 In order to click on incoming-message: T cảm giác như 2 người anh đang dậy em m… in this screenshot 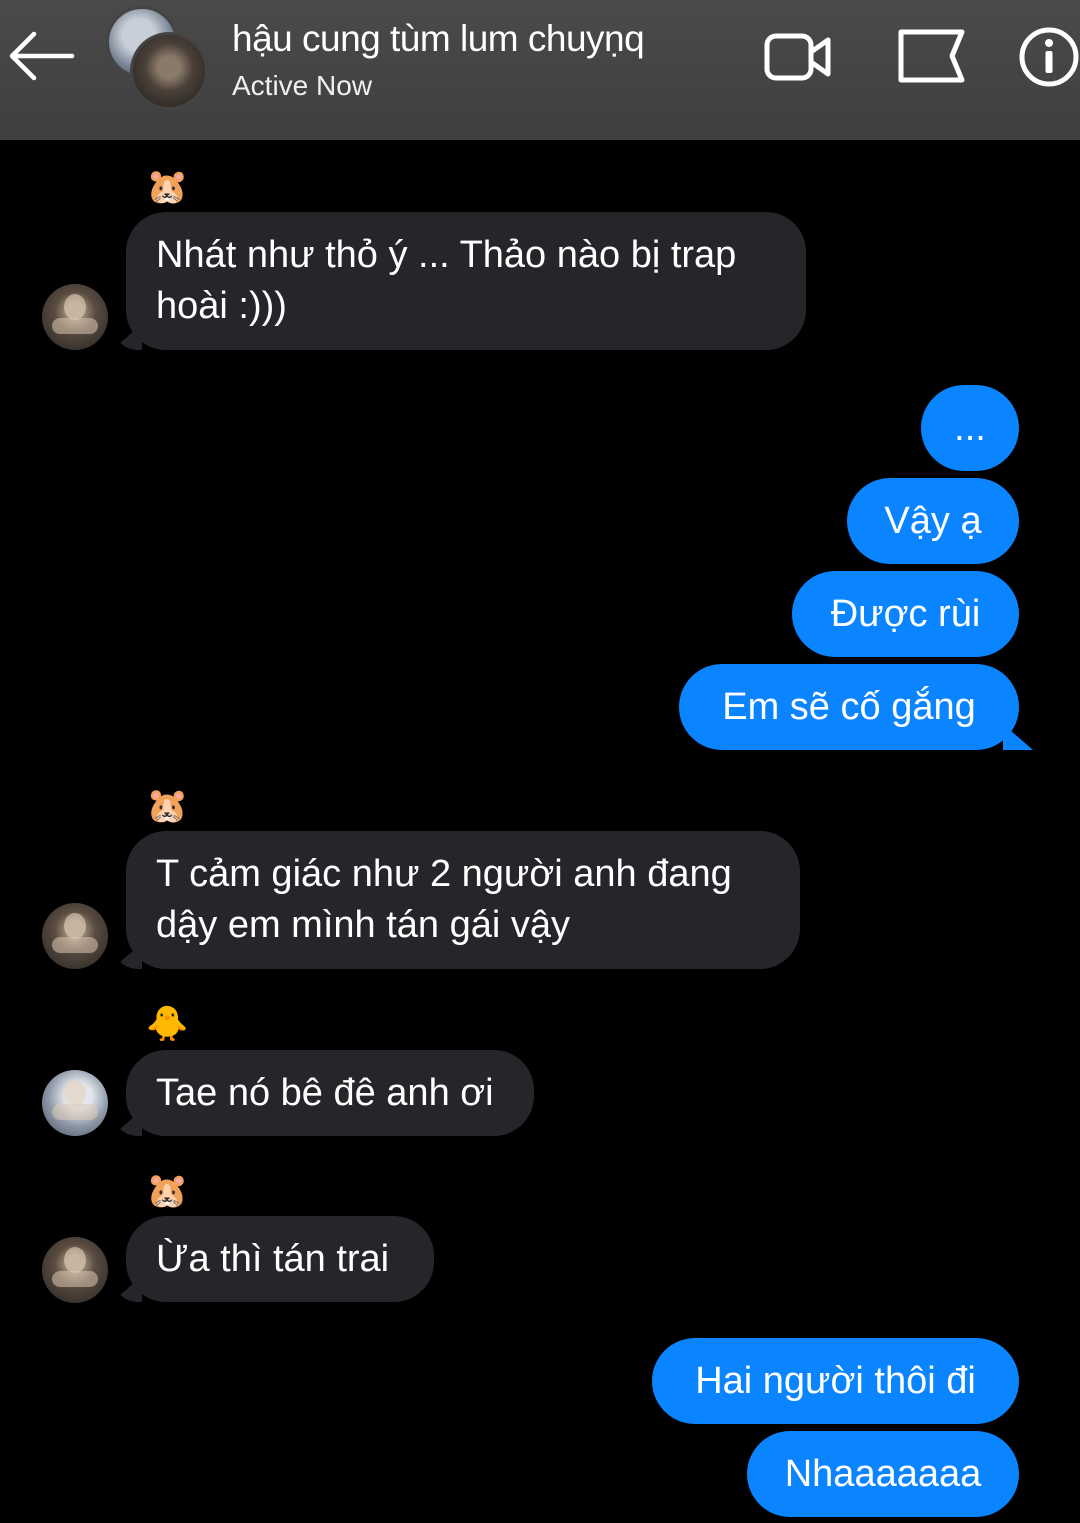, I will do `click(463, 900)`.